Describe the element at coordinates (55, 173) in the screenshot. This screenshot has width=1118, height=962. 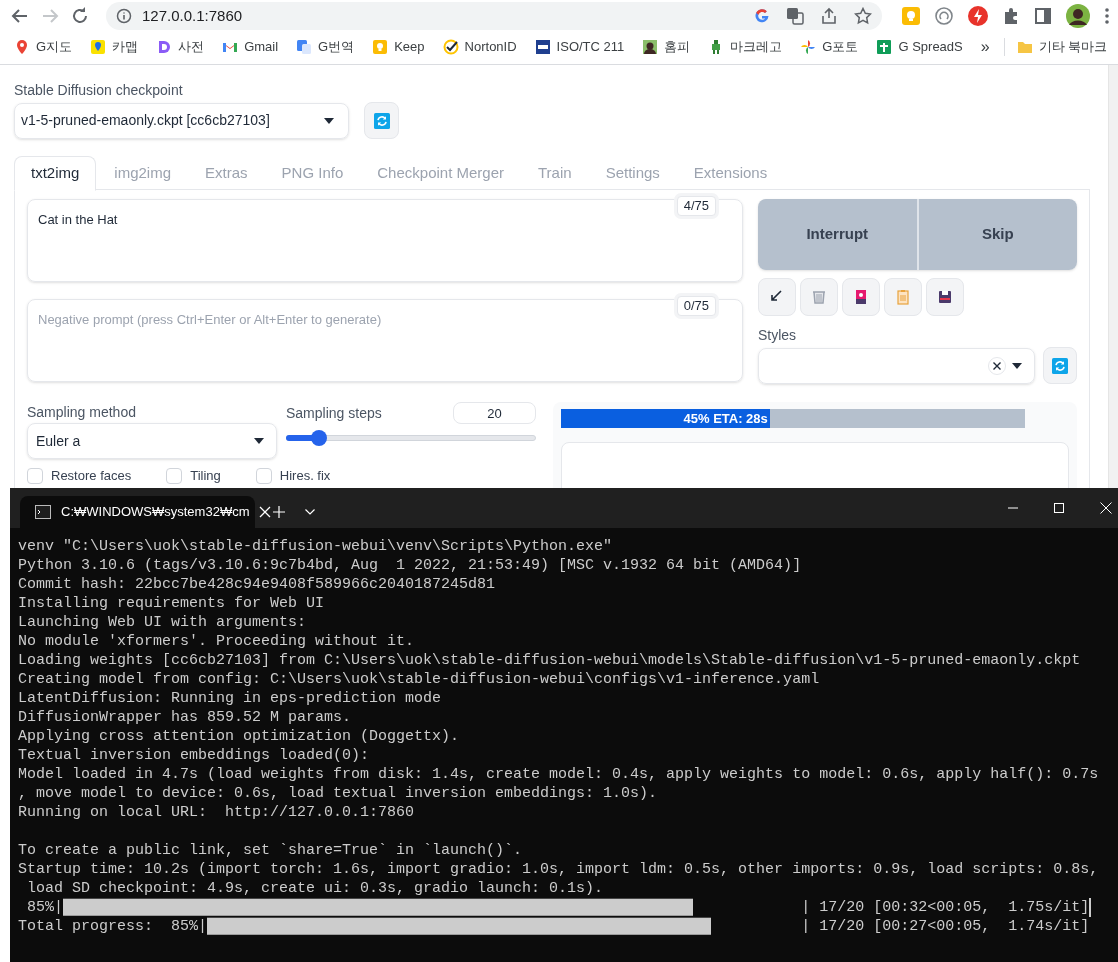
I see `tab: txt2img` at that location.